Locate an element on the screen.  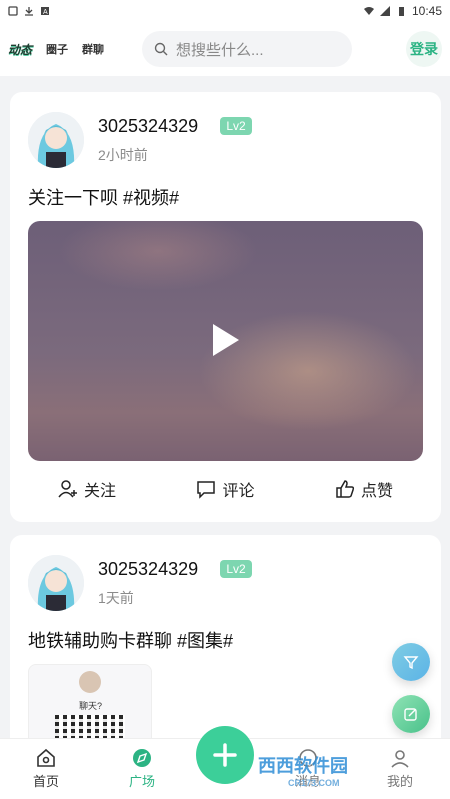
nav-home: 首页 is located at coordinates (46, 768).